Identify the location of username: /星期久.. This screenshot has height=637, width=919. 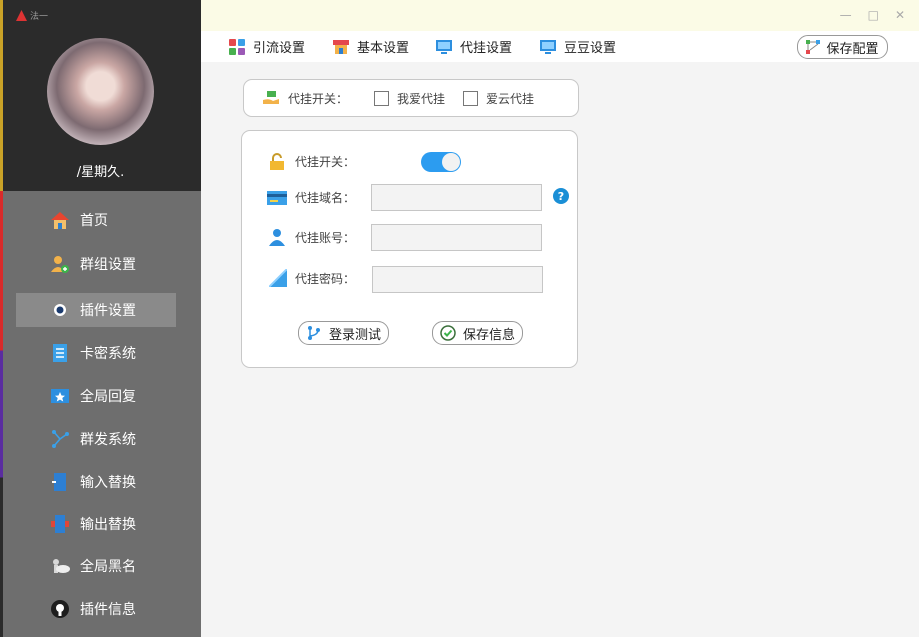
(100, 172).